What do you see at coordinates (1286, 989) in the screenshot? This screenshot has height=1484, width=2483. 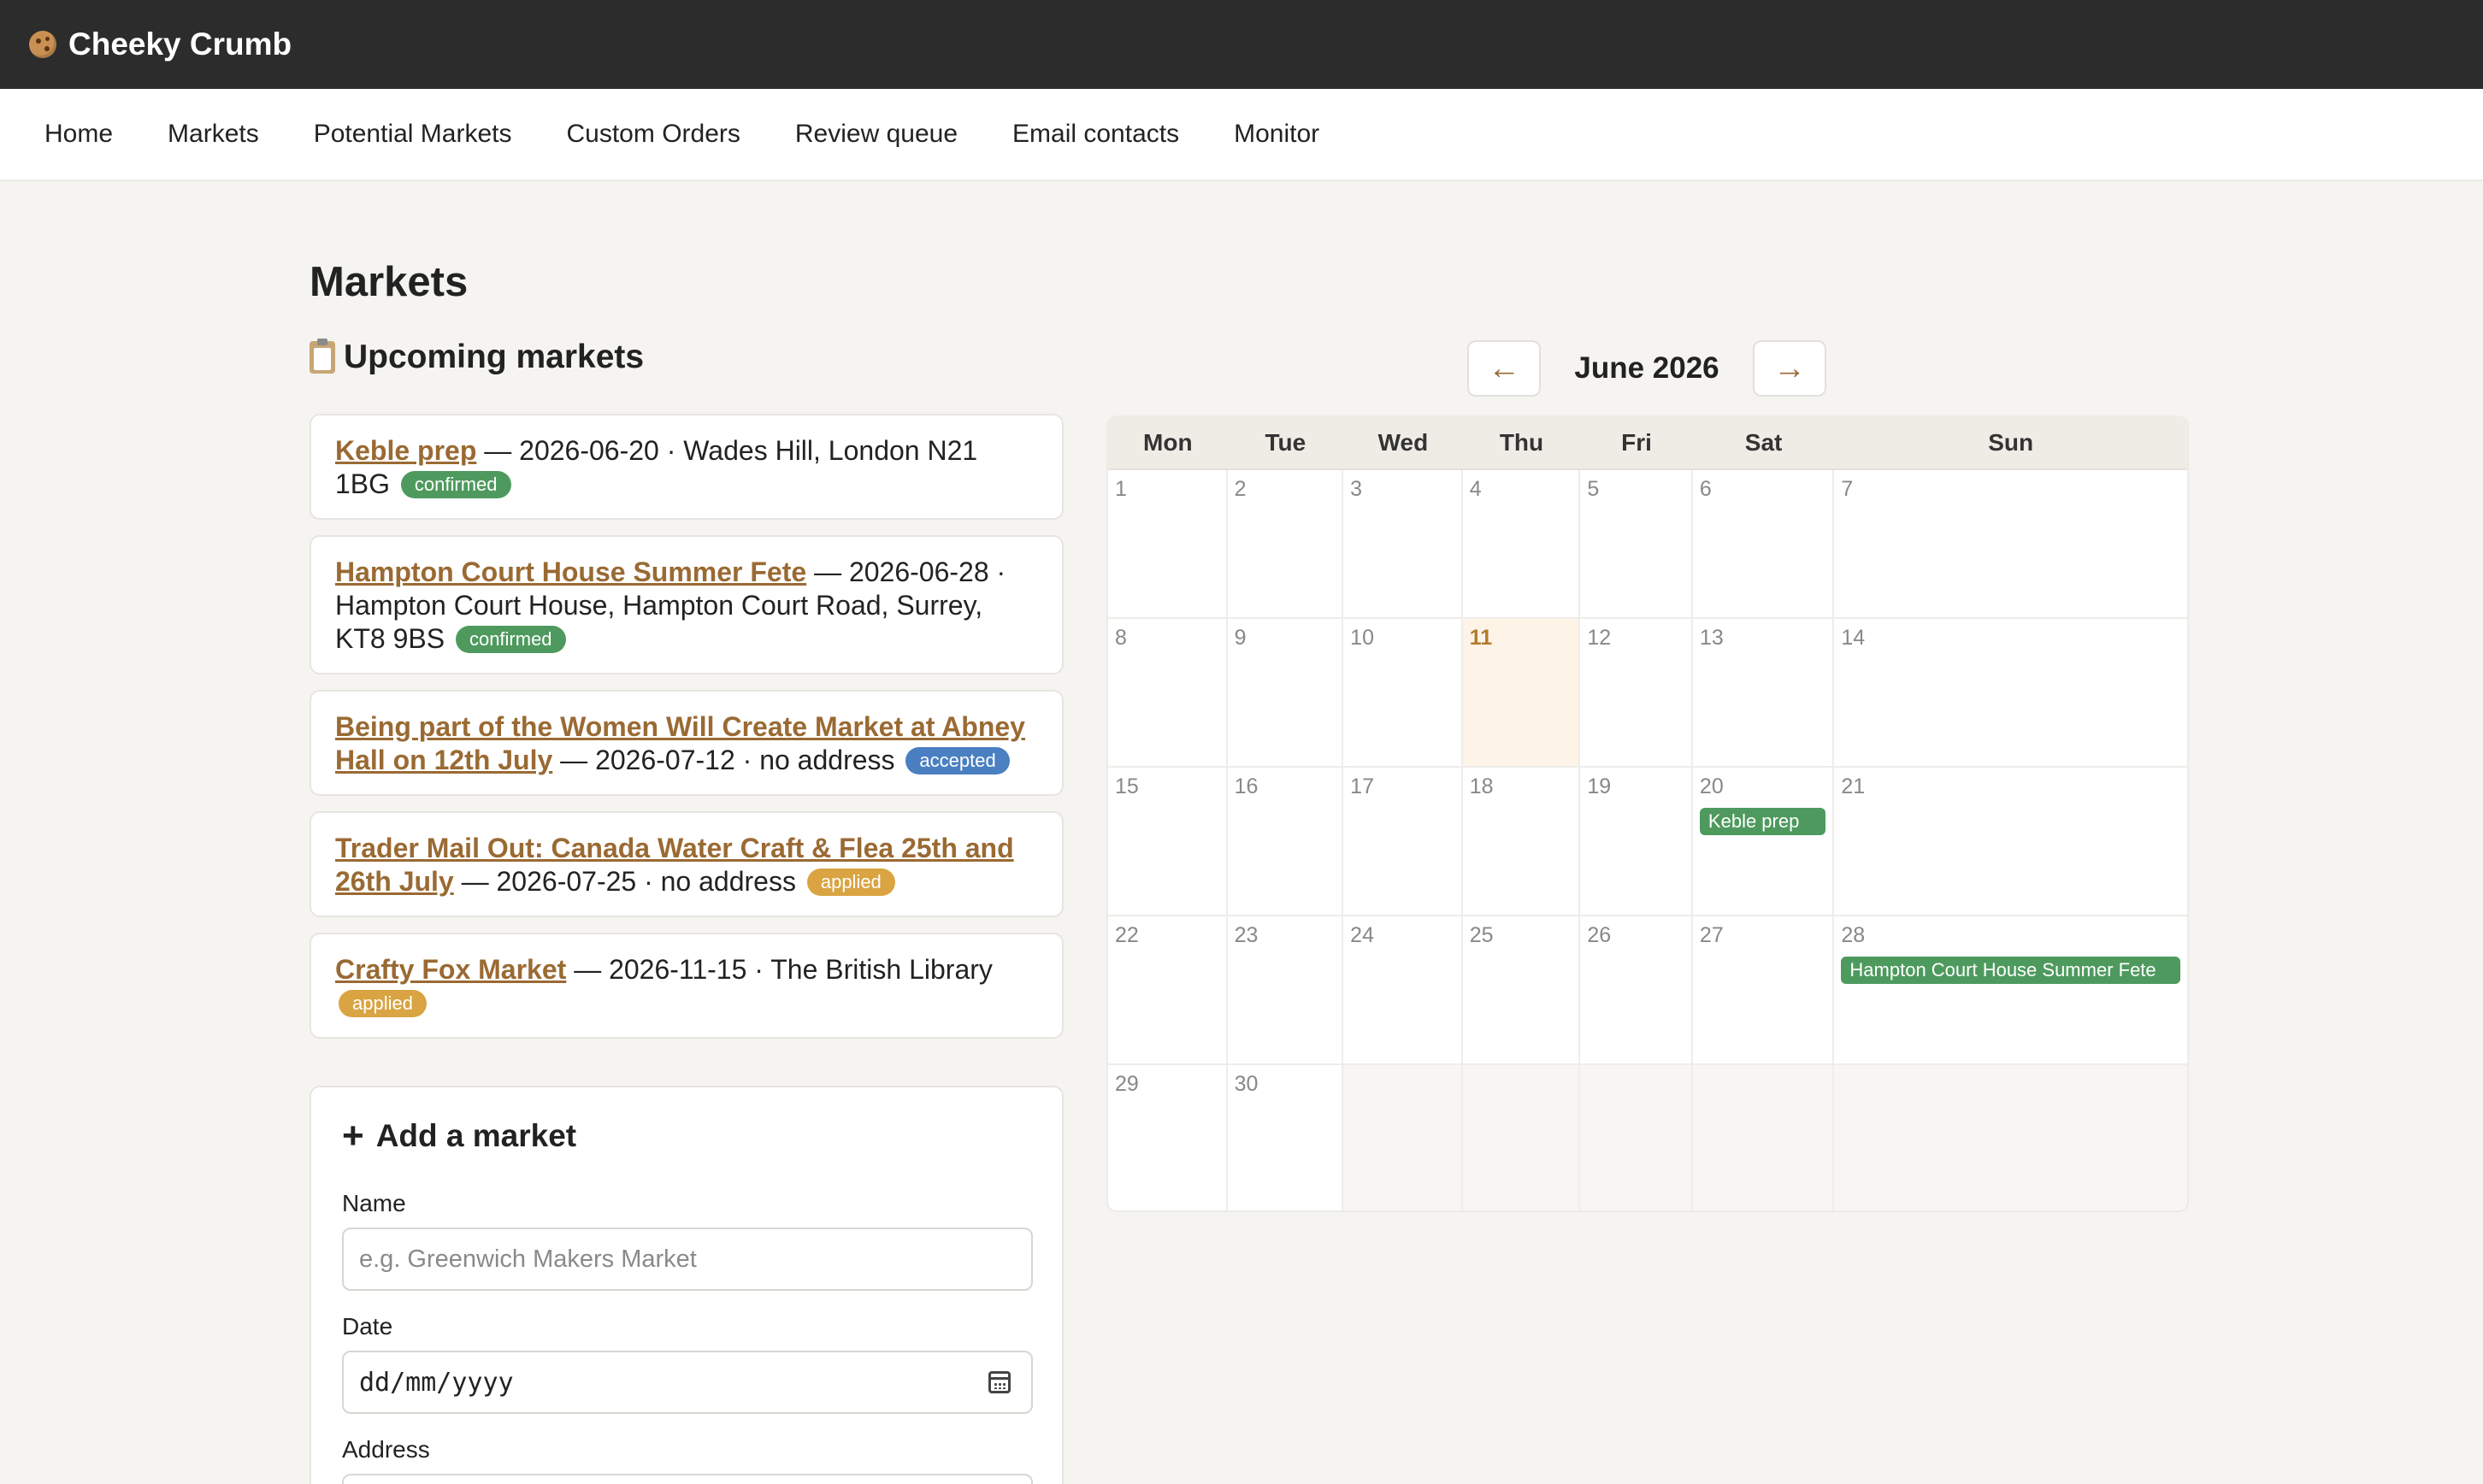 I see `calendar-day-23: 23` at bounding box center [1286, 989].